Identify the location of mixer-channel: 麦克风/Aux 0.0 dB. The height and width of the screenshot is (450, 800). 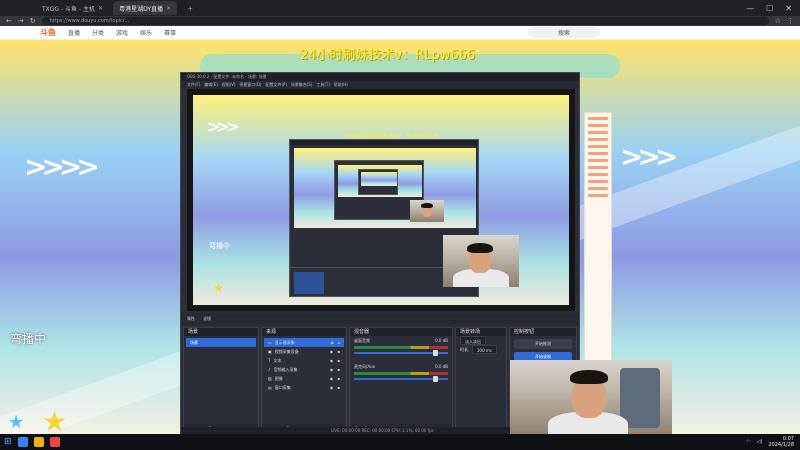
(401, 375).